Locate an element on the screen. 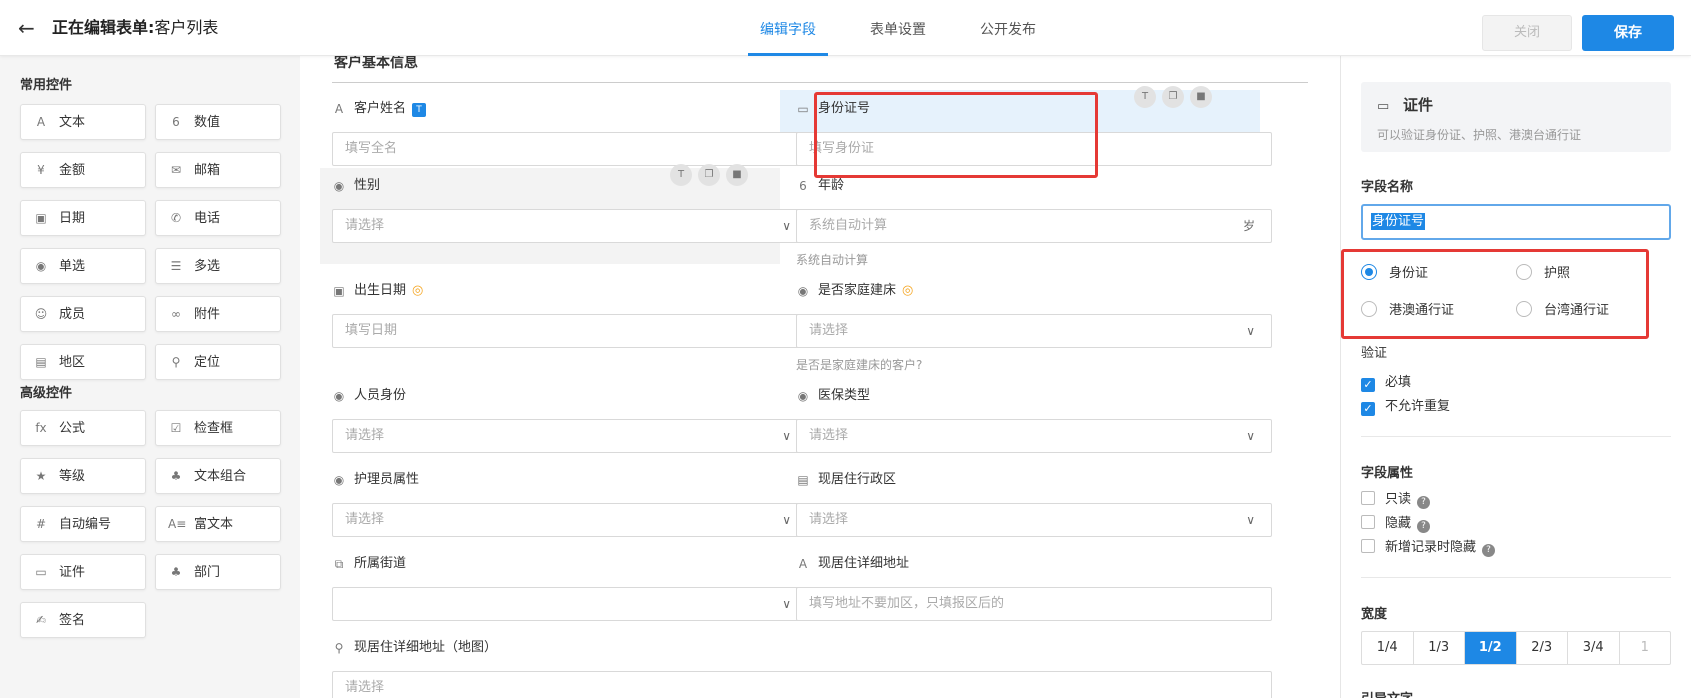  width-label: 宽度 is located at coordinates (1374, 614).